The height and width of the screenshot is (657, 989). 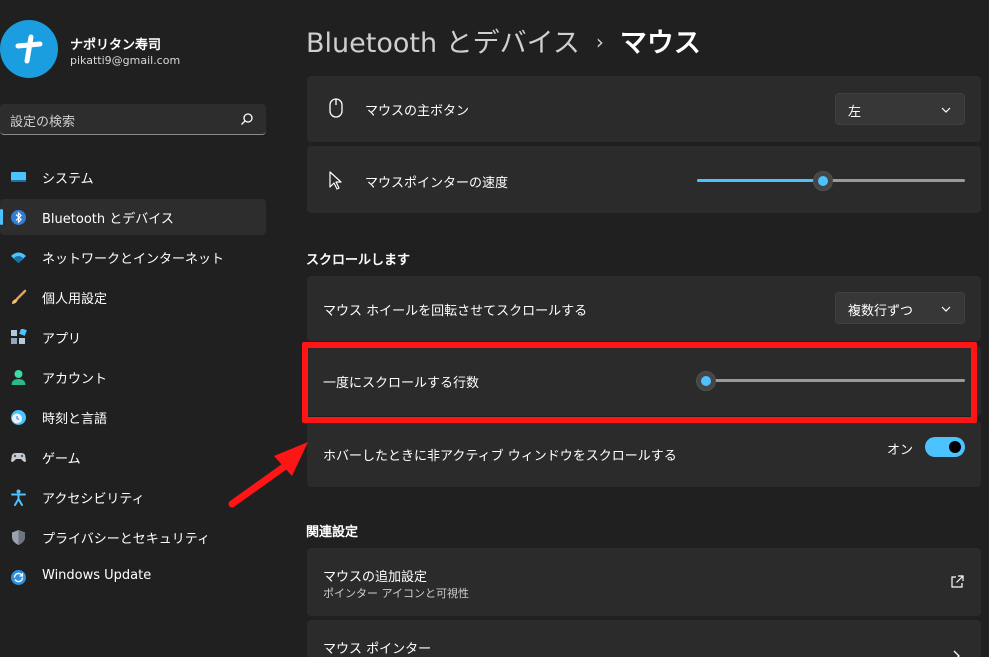 What do you see at coordinates (332, 532) in the screenshot?
I see `related-section-title: 関連設定` at bounding box center [332, 532].